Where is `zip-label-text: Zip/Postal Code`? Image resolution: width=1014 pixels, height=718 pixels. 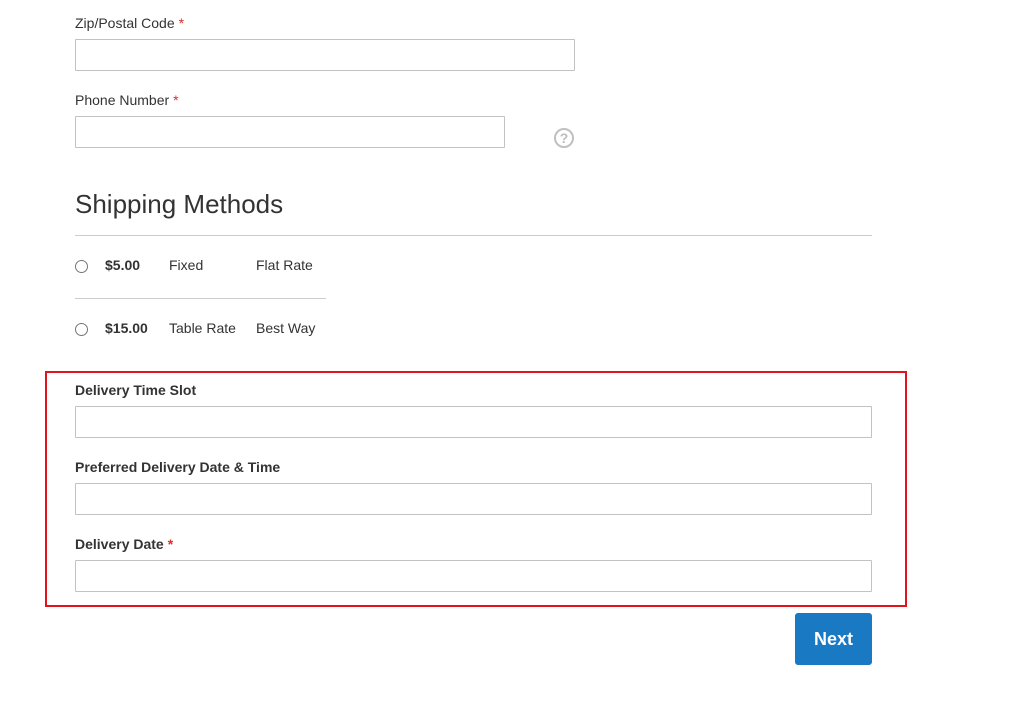
zip-label-text: Zip/Postal Code is located at coordinates (125, 23).